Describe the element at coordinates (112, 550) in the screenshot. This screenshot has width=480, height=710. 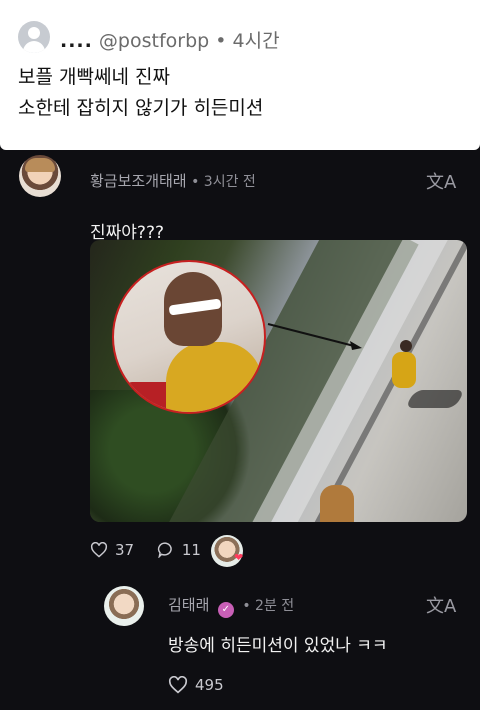
I see `like-button: 37` at that location.